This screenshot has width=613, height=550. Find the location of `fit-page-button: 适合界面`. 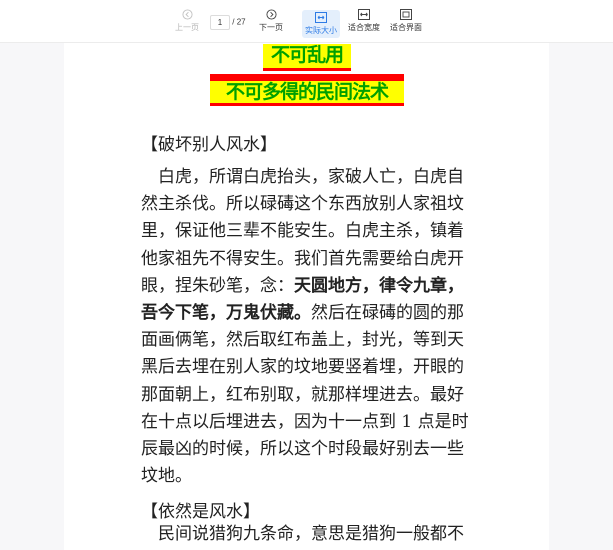

fit-page-button: 适合界面 is located at coordinates (406, 24).